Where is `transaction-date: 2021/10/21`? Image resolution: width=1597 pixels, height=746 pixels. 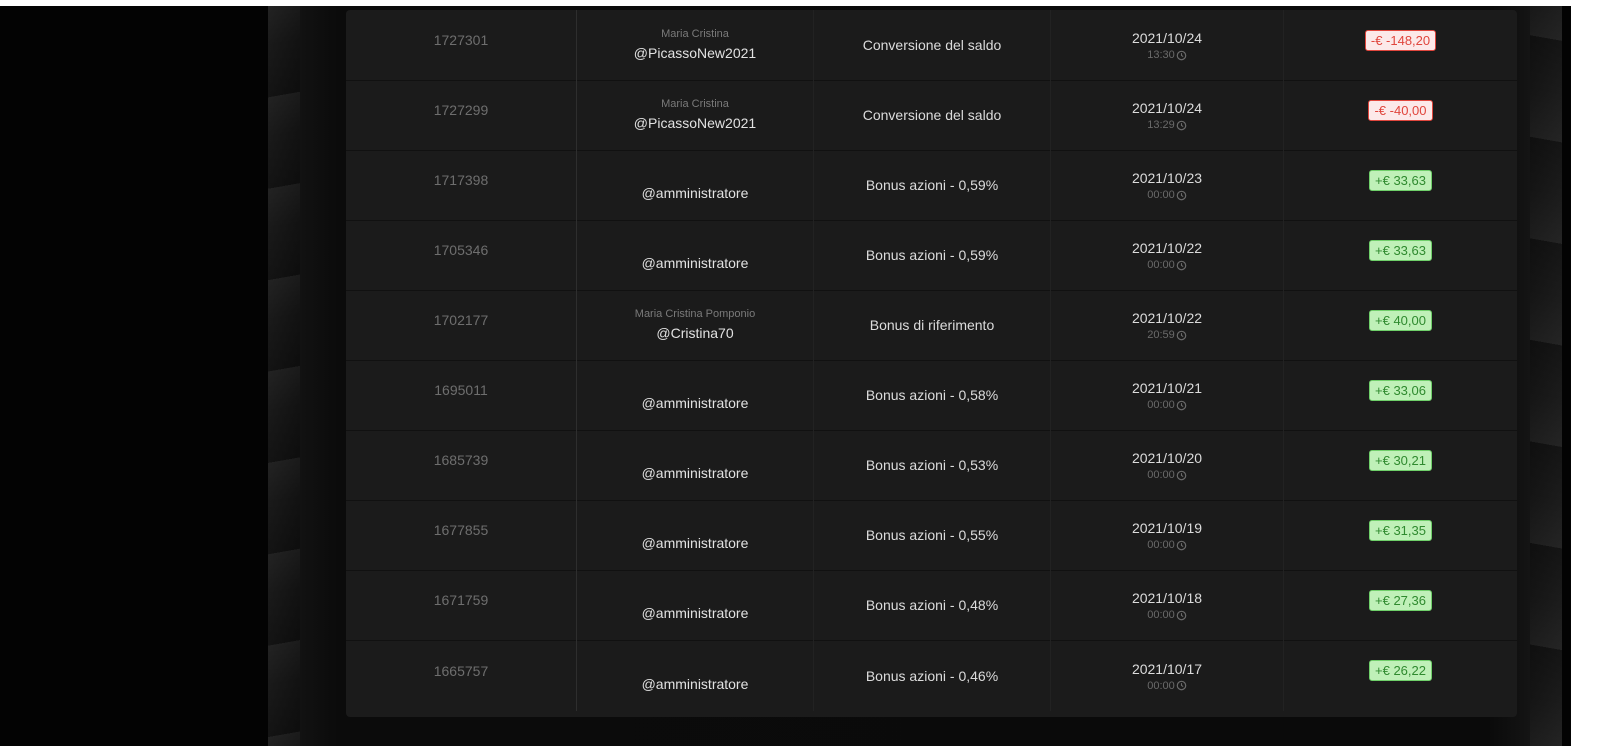
transaction-date: 2021/10/21 is located at coordinates (1167, 388).